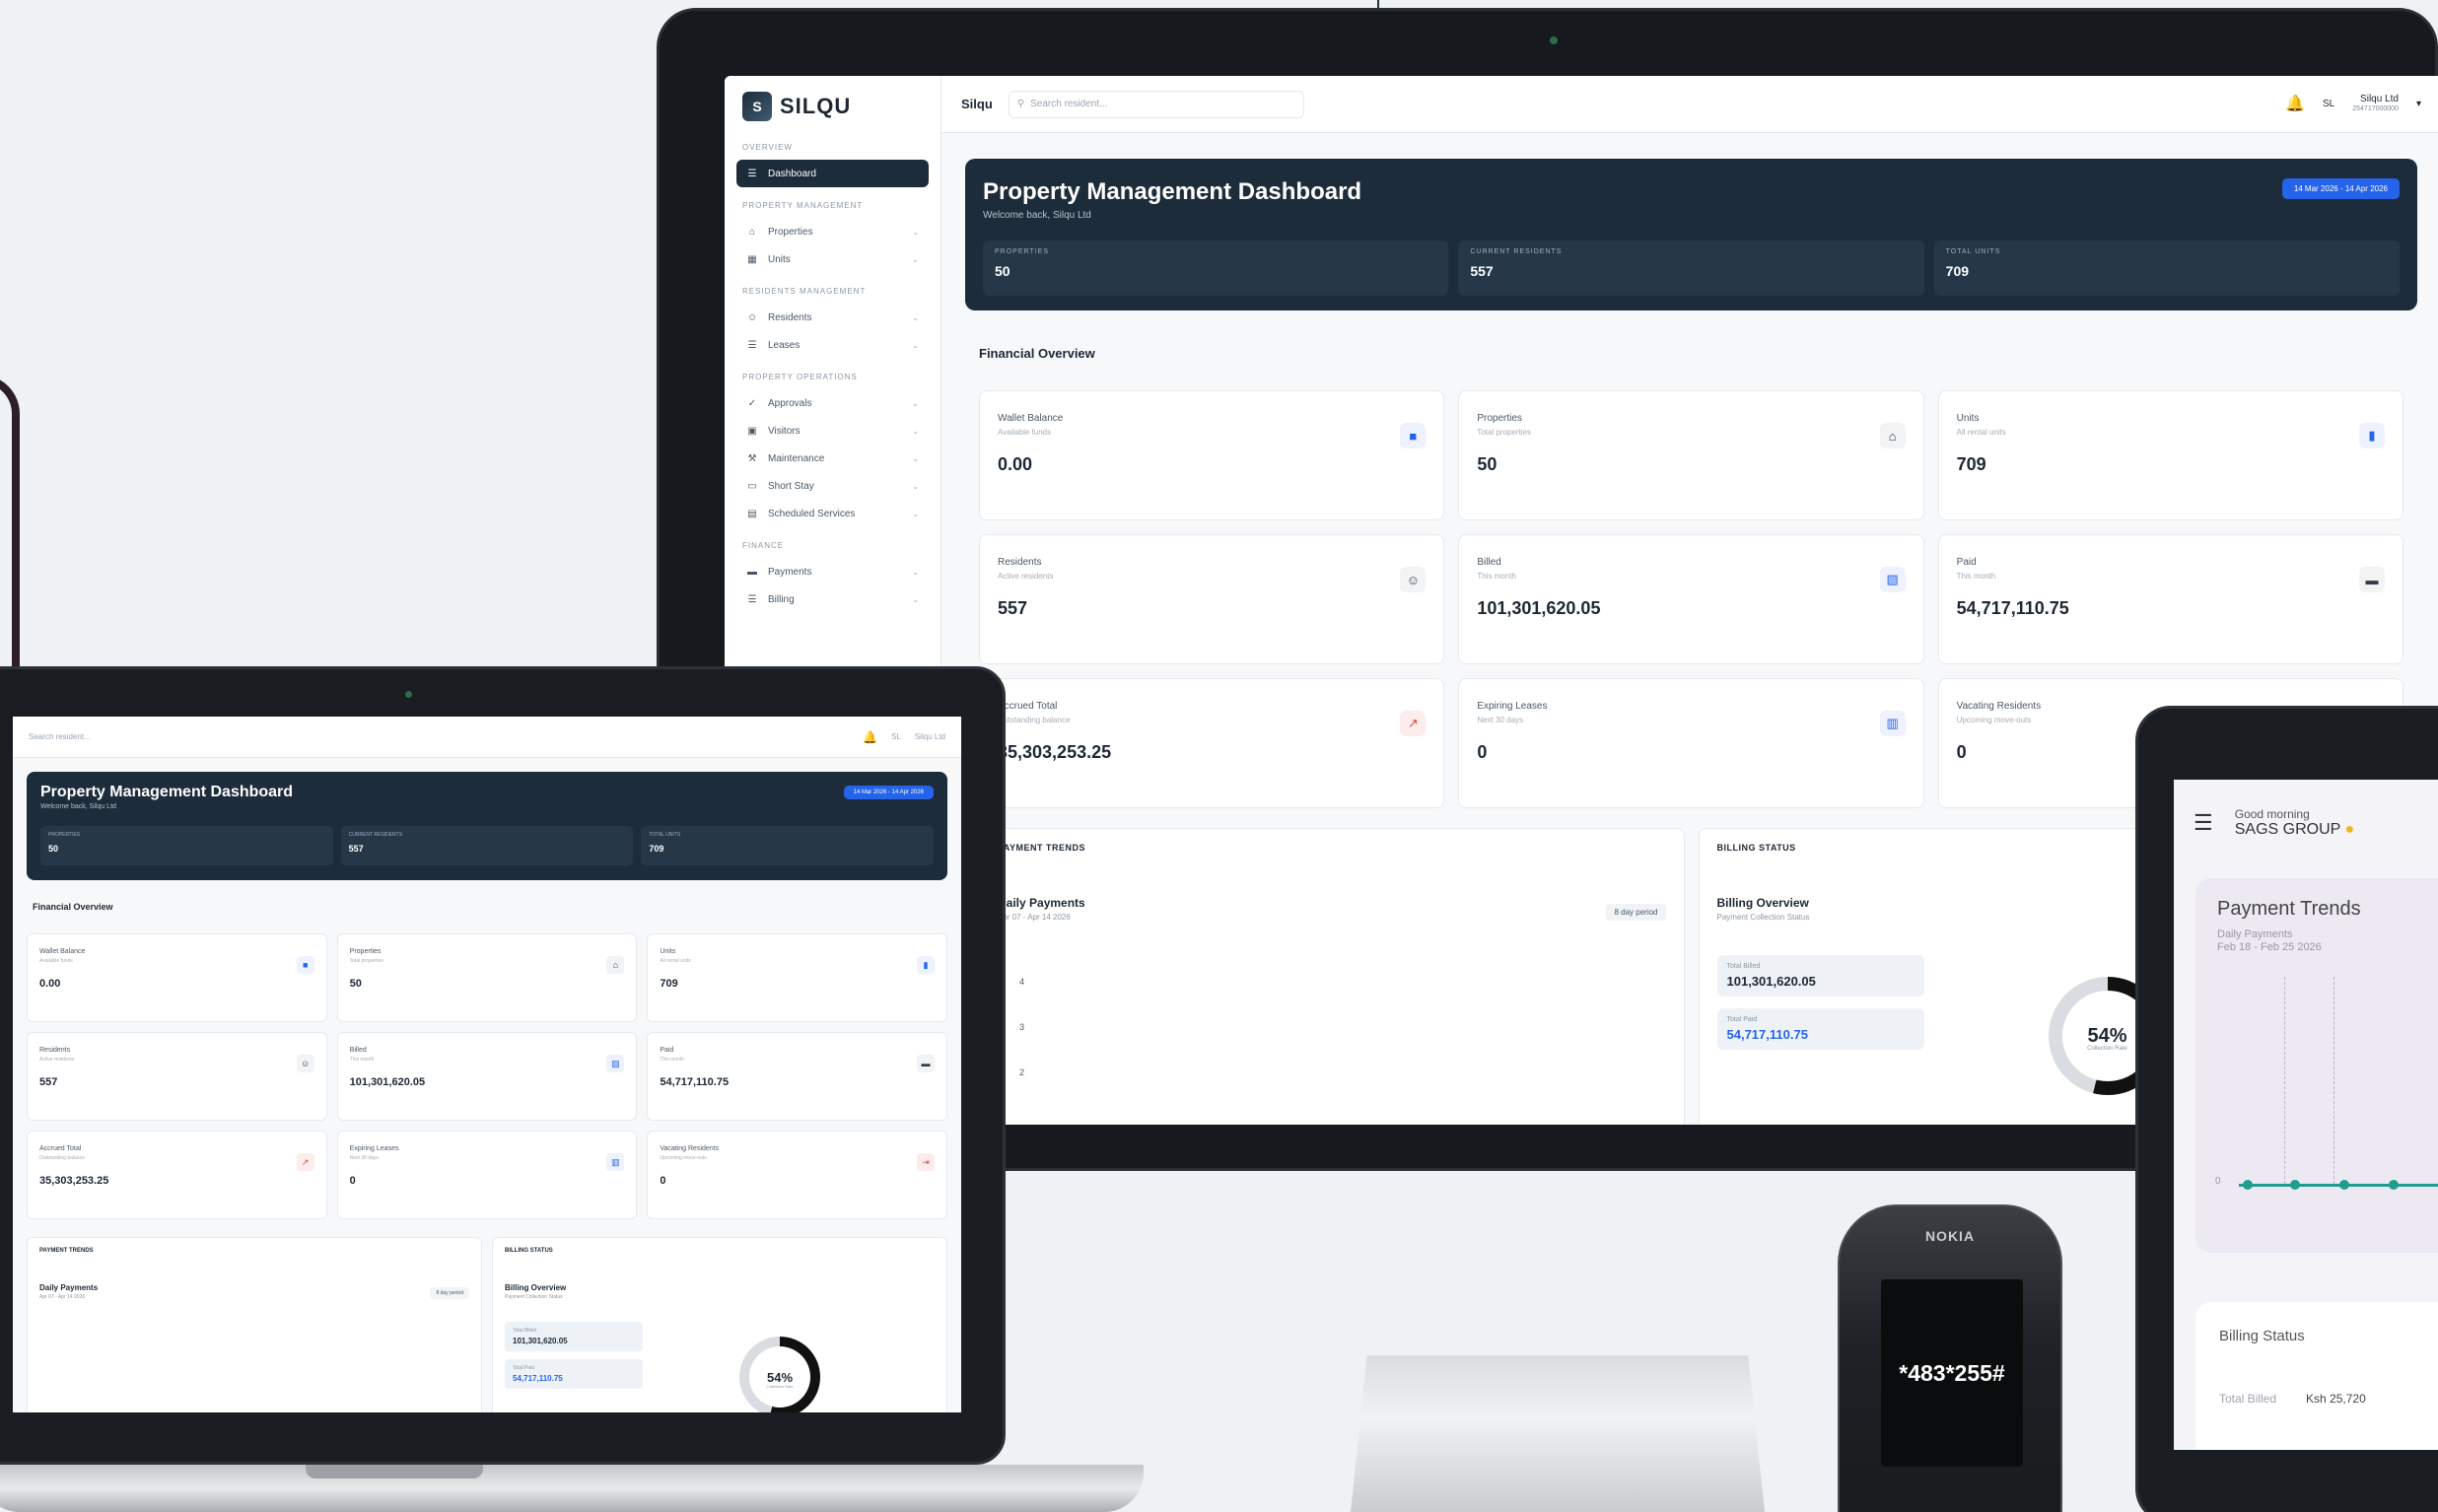 Image resolution: width=2438 pixels, height=1512 pixels. I want to click on panel-header: PAYMENT TRENDS, so click(1042, 848).